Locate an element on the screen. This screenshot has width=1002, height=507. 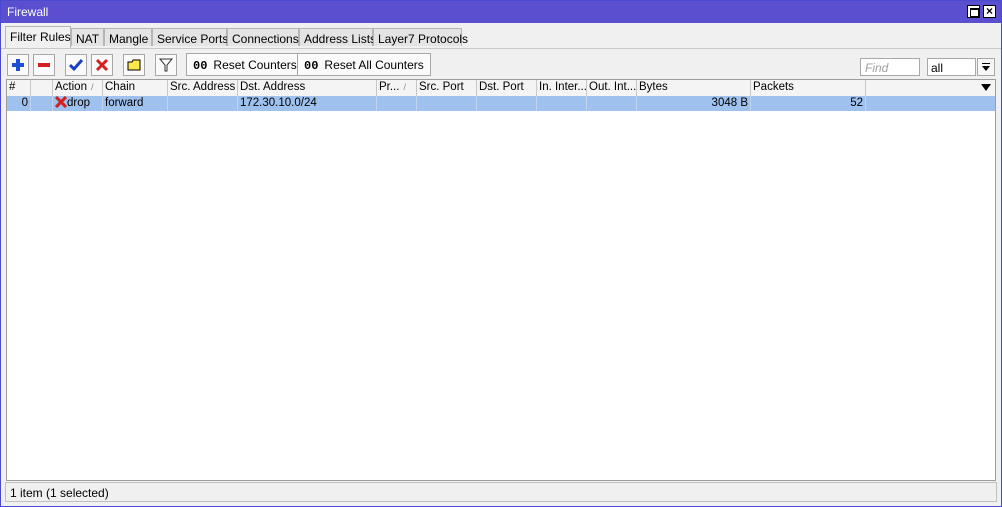
comment-icon is located at coordinates (134, 65).